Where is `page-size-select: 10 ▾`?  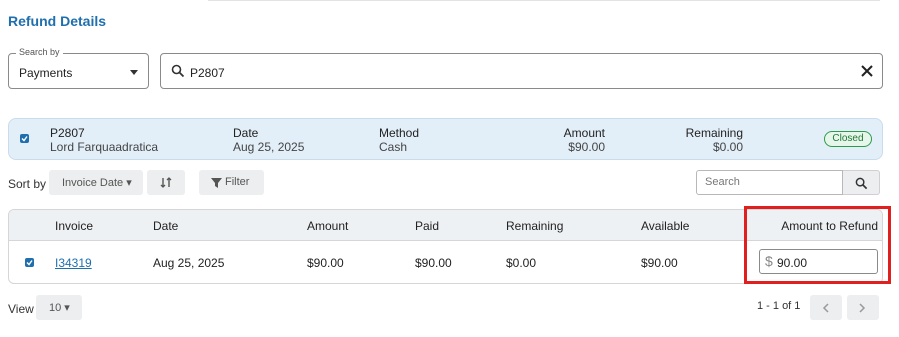
page-size-select: 10 ▾ is located at coordinates (59, 307).